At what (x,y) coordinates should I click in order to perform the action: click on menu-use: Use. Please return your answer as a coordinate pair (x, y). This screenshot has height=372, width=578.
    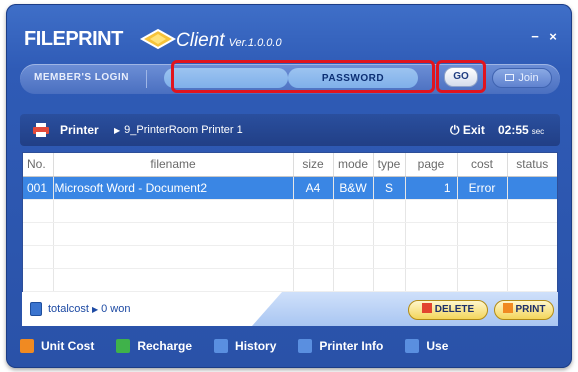
    Looking at the image, I should click on (426, 346).